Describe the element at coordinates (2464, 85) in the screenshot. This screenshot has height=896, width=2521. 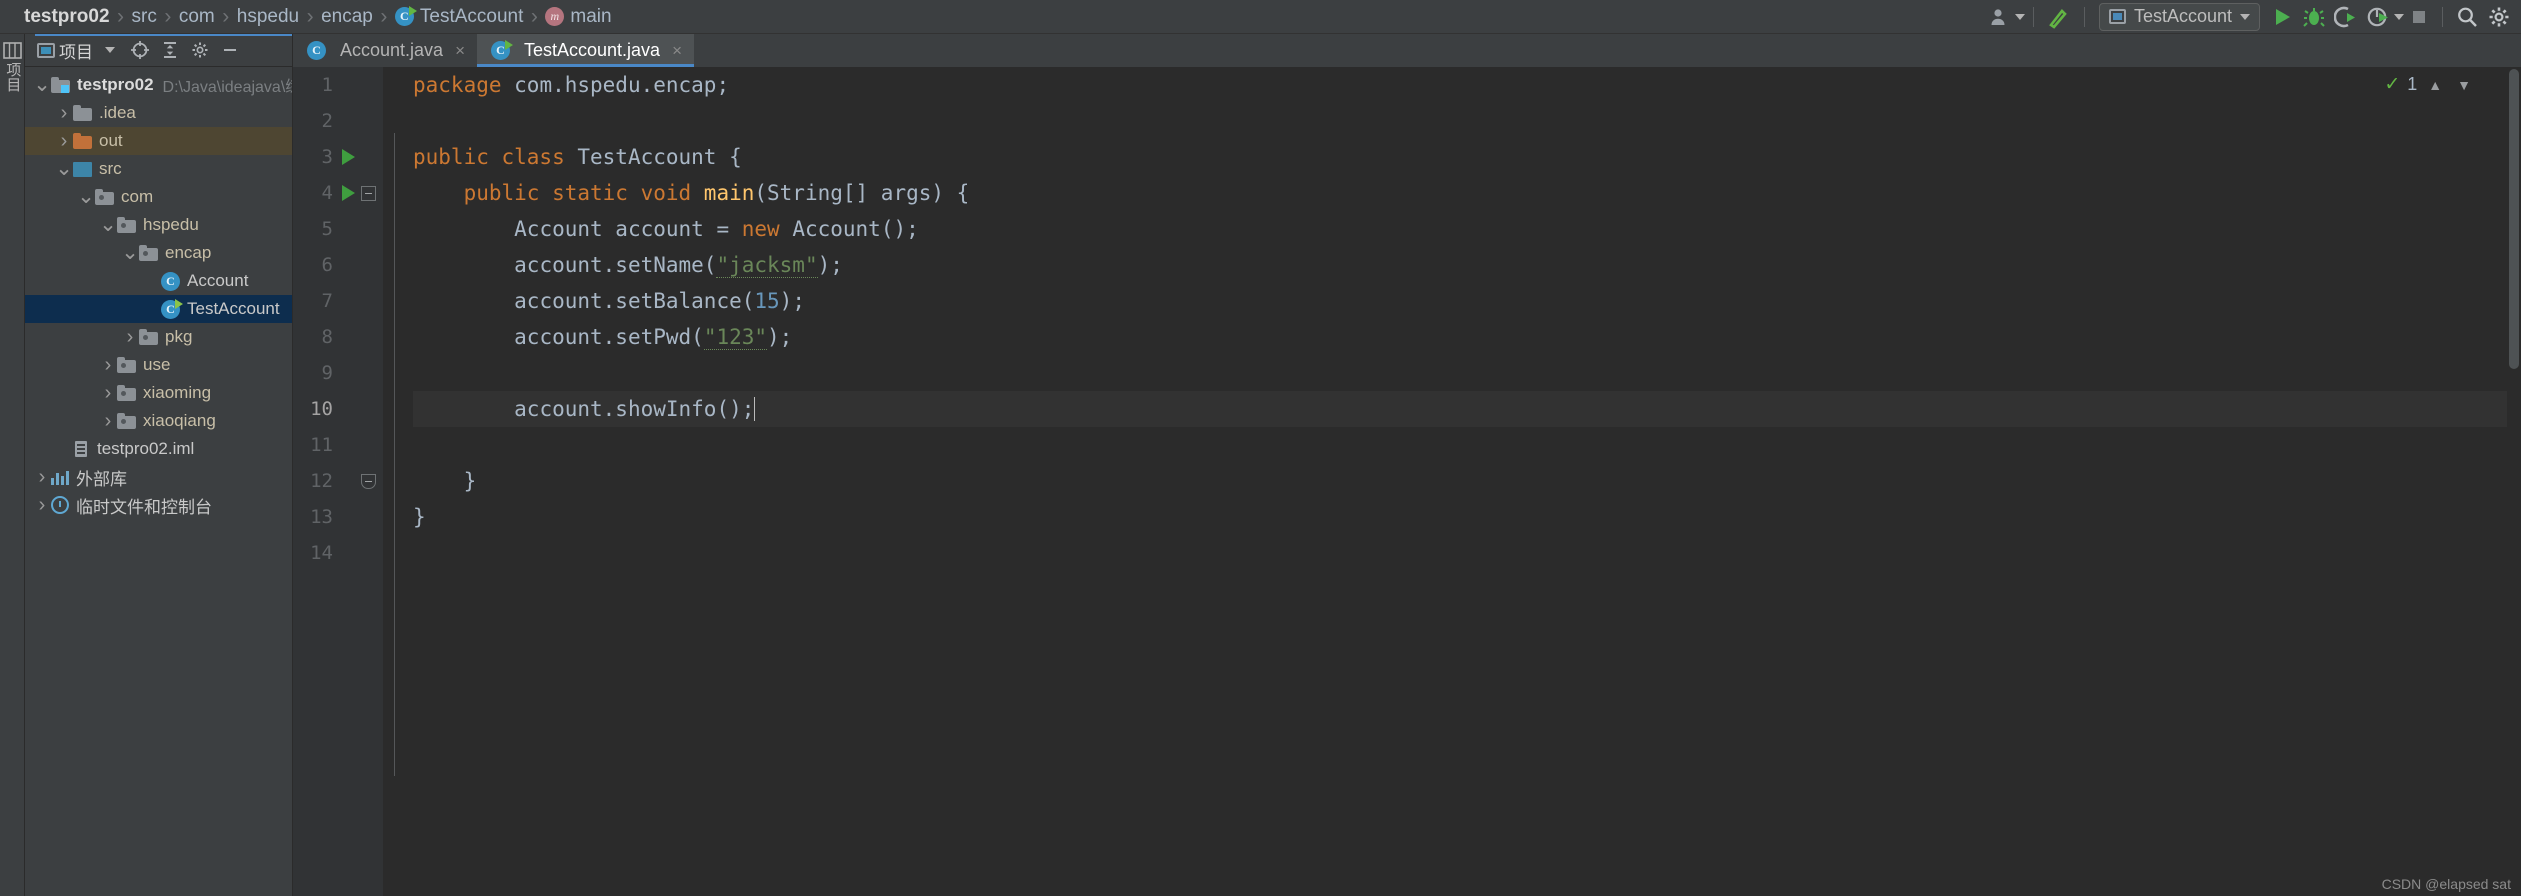
I see `chevron-down-icon: ▼` at that location.